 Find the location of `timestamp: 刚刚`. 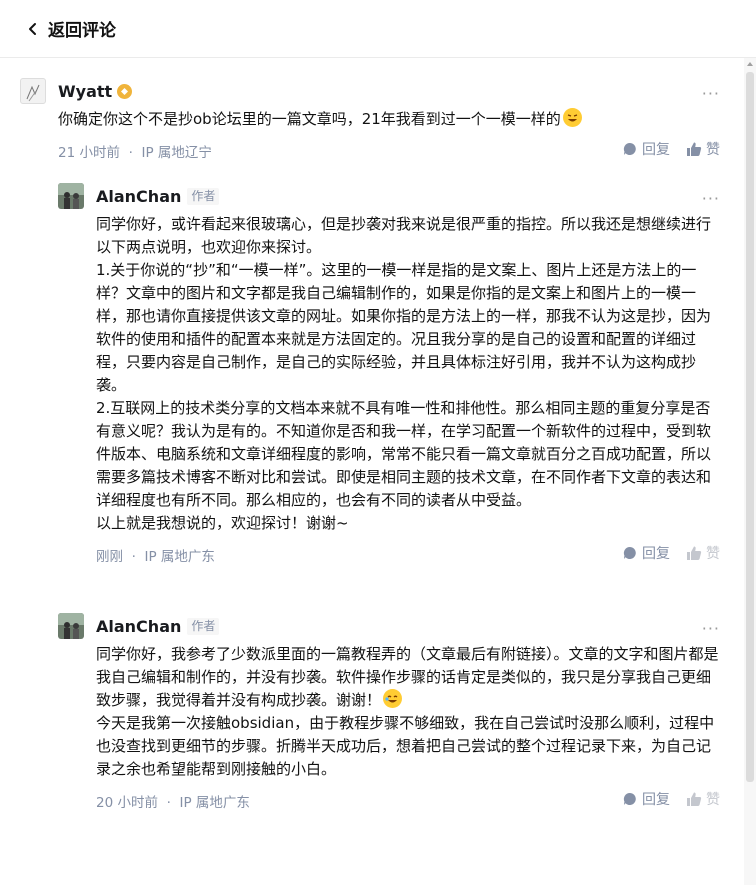

timestamp: 刚刚 is located at coordinates (109, 557).